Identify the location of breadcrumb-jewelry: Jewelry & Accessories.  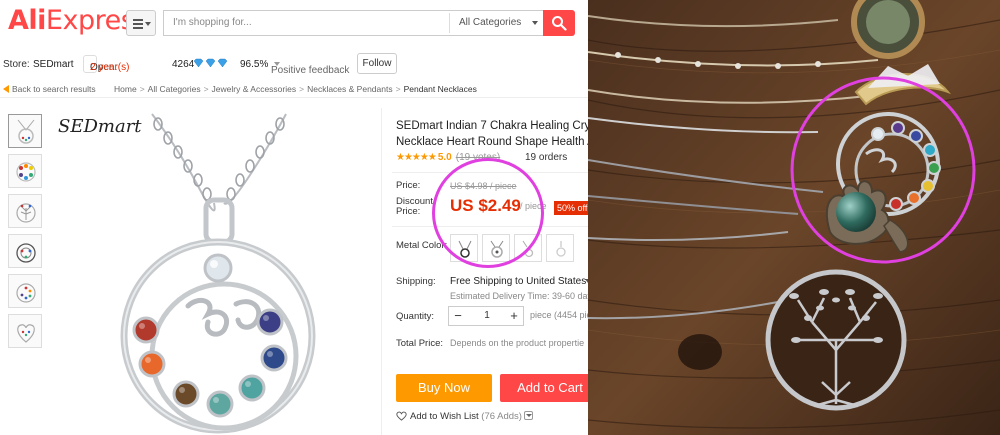
(254, 89).